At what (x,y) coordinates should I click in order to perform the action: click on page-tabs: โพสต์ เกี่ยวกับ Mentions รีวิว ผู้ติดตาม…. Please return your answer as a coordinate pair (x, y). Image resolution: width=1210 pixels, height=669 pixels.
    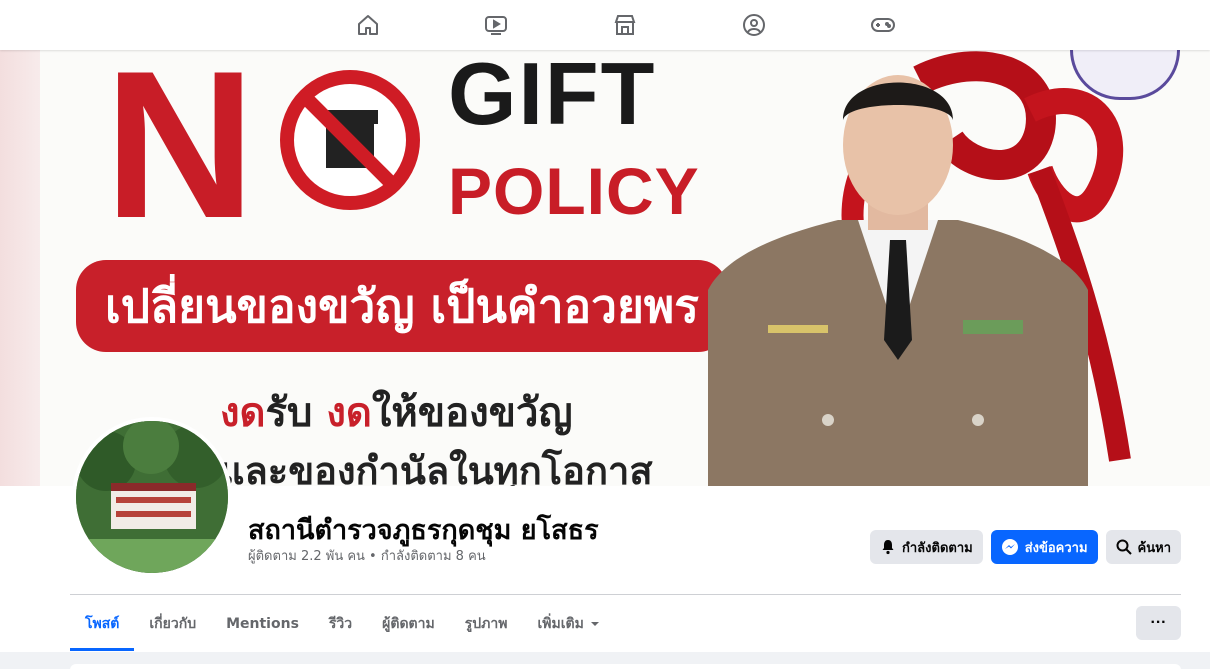
    Looking at the image, I should click on (342, 623).